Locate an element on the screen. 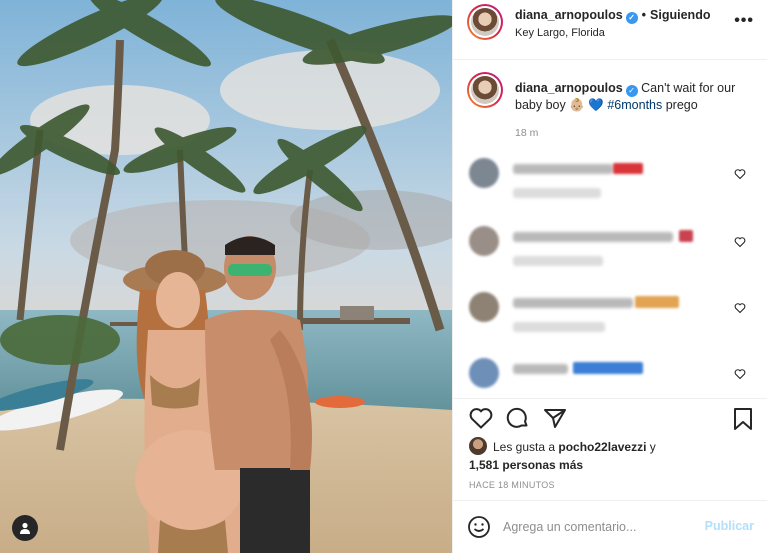  caption-avatar is located at coordinates (485, 90).